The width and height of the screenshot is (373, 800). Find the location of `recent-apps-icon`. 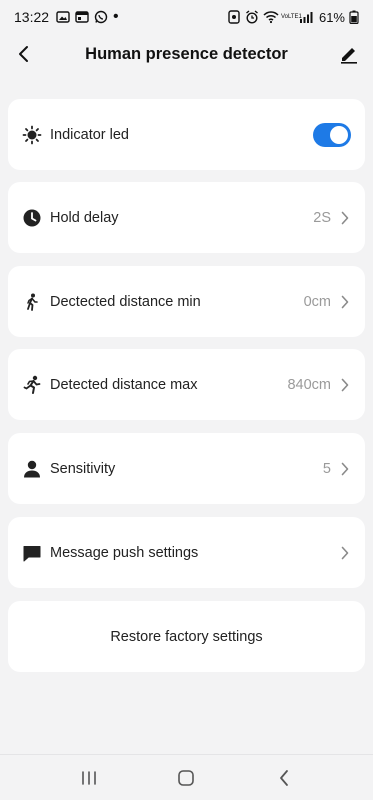

recent-apps-icon is located at coordinates (89, 777).